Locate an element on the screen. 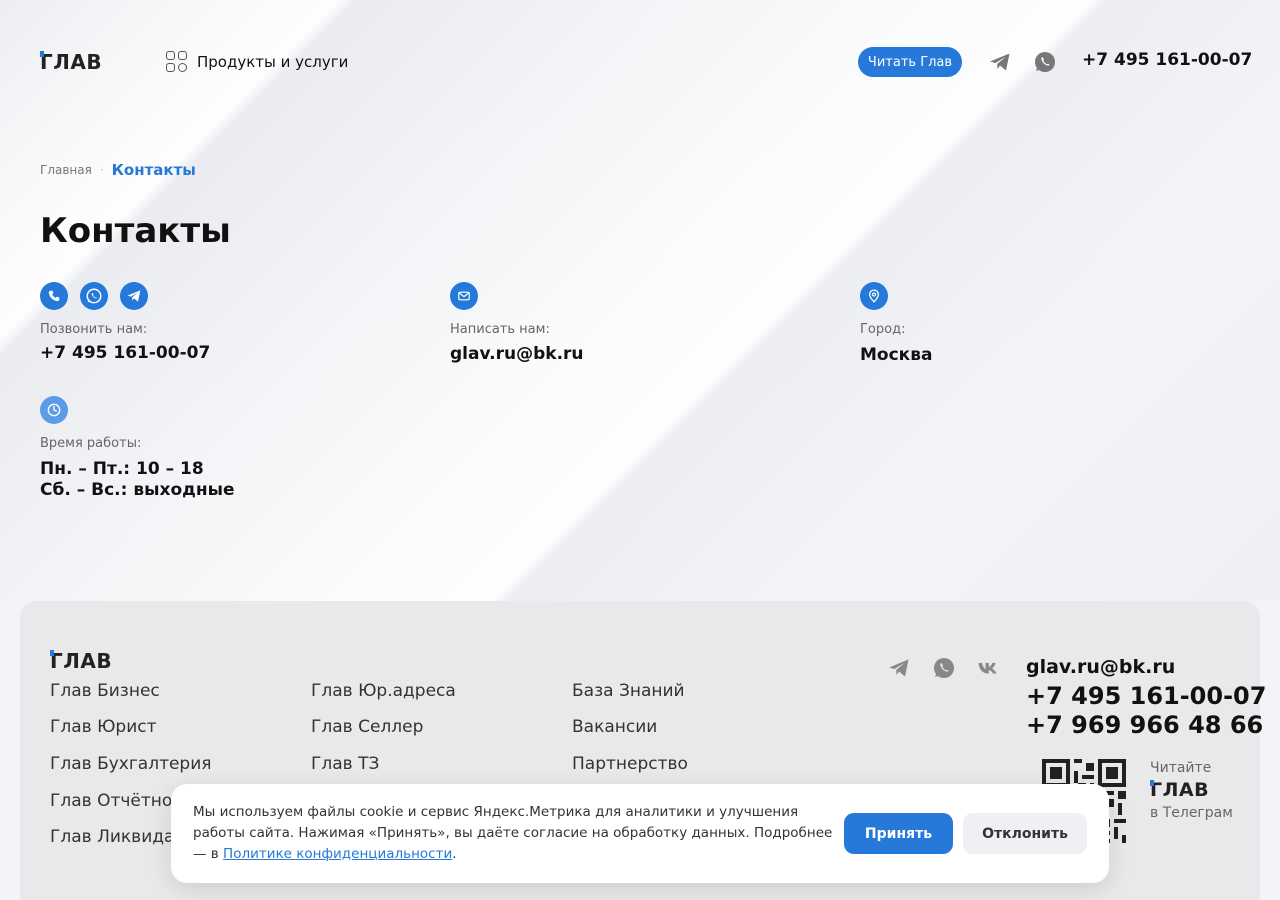  hours-weekdays: Пн. – Пт.: 10 – 18 is located at coordinates (122, 469).